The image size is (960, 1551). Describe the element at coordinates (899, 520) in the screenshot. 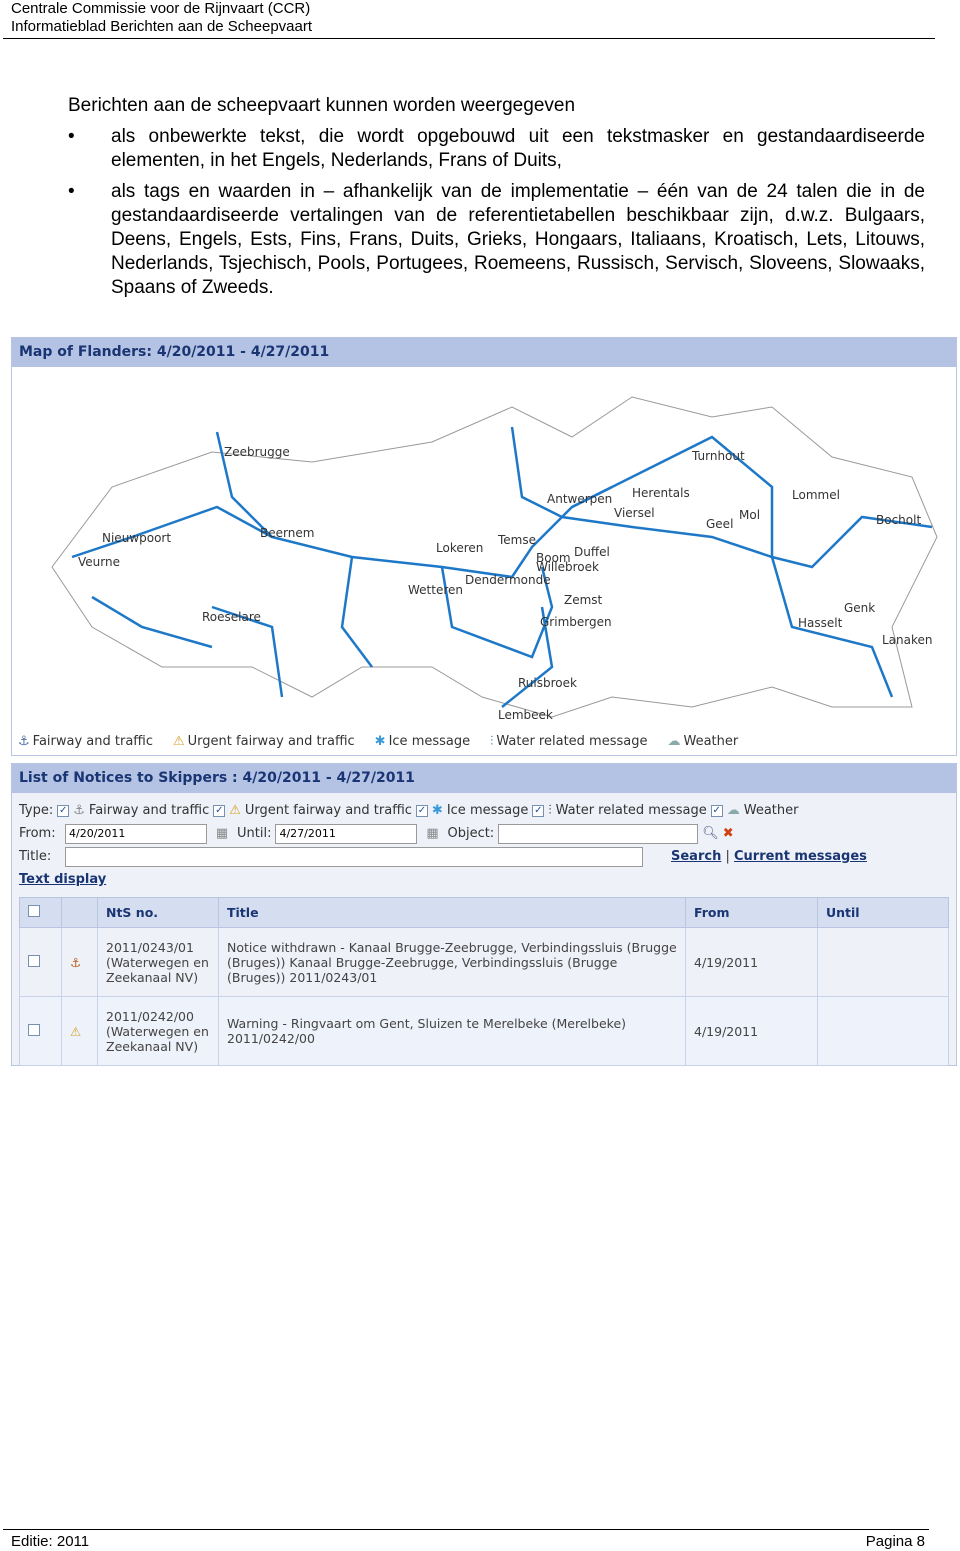

I see `place-label: Bocholt` at that location.